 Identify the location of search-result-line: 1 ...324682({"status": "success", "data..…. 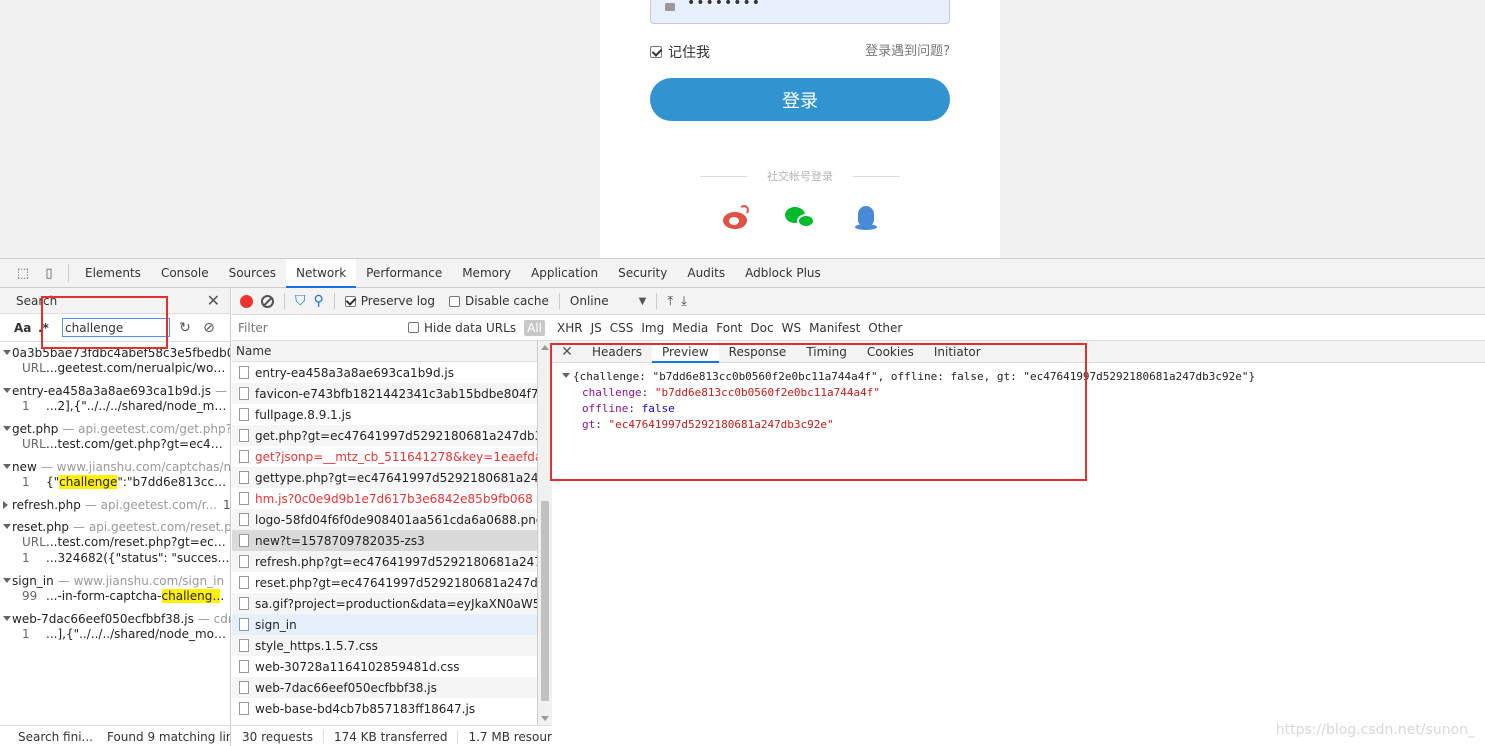
(115, 559).